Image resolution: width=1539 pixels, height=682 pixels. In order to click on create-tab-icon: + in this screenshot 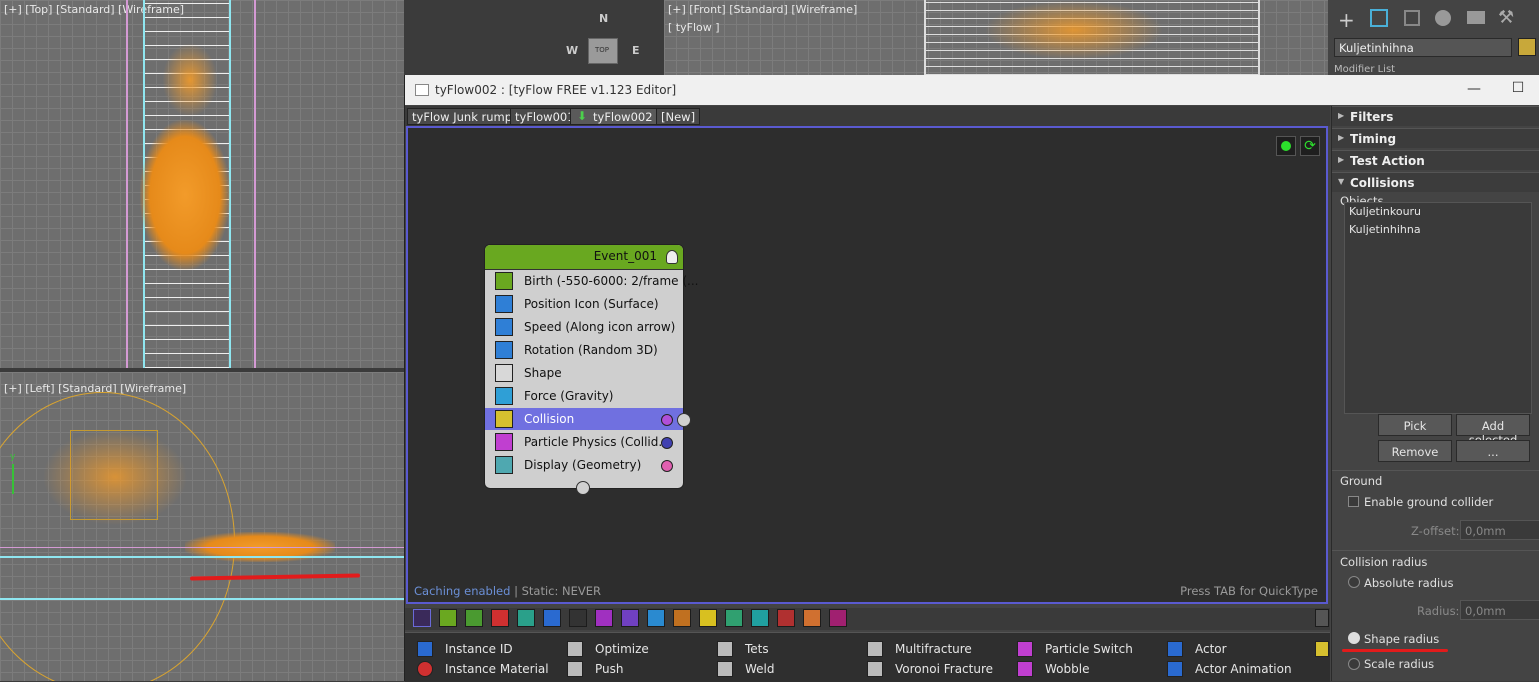, I will do `click(1346, 20)`.